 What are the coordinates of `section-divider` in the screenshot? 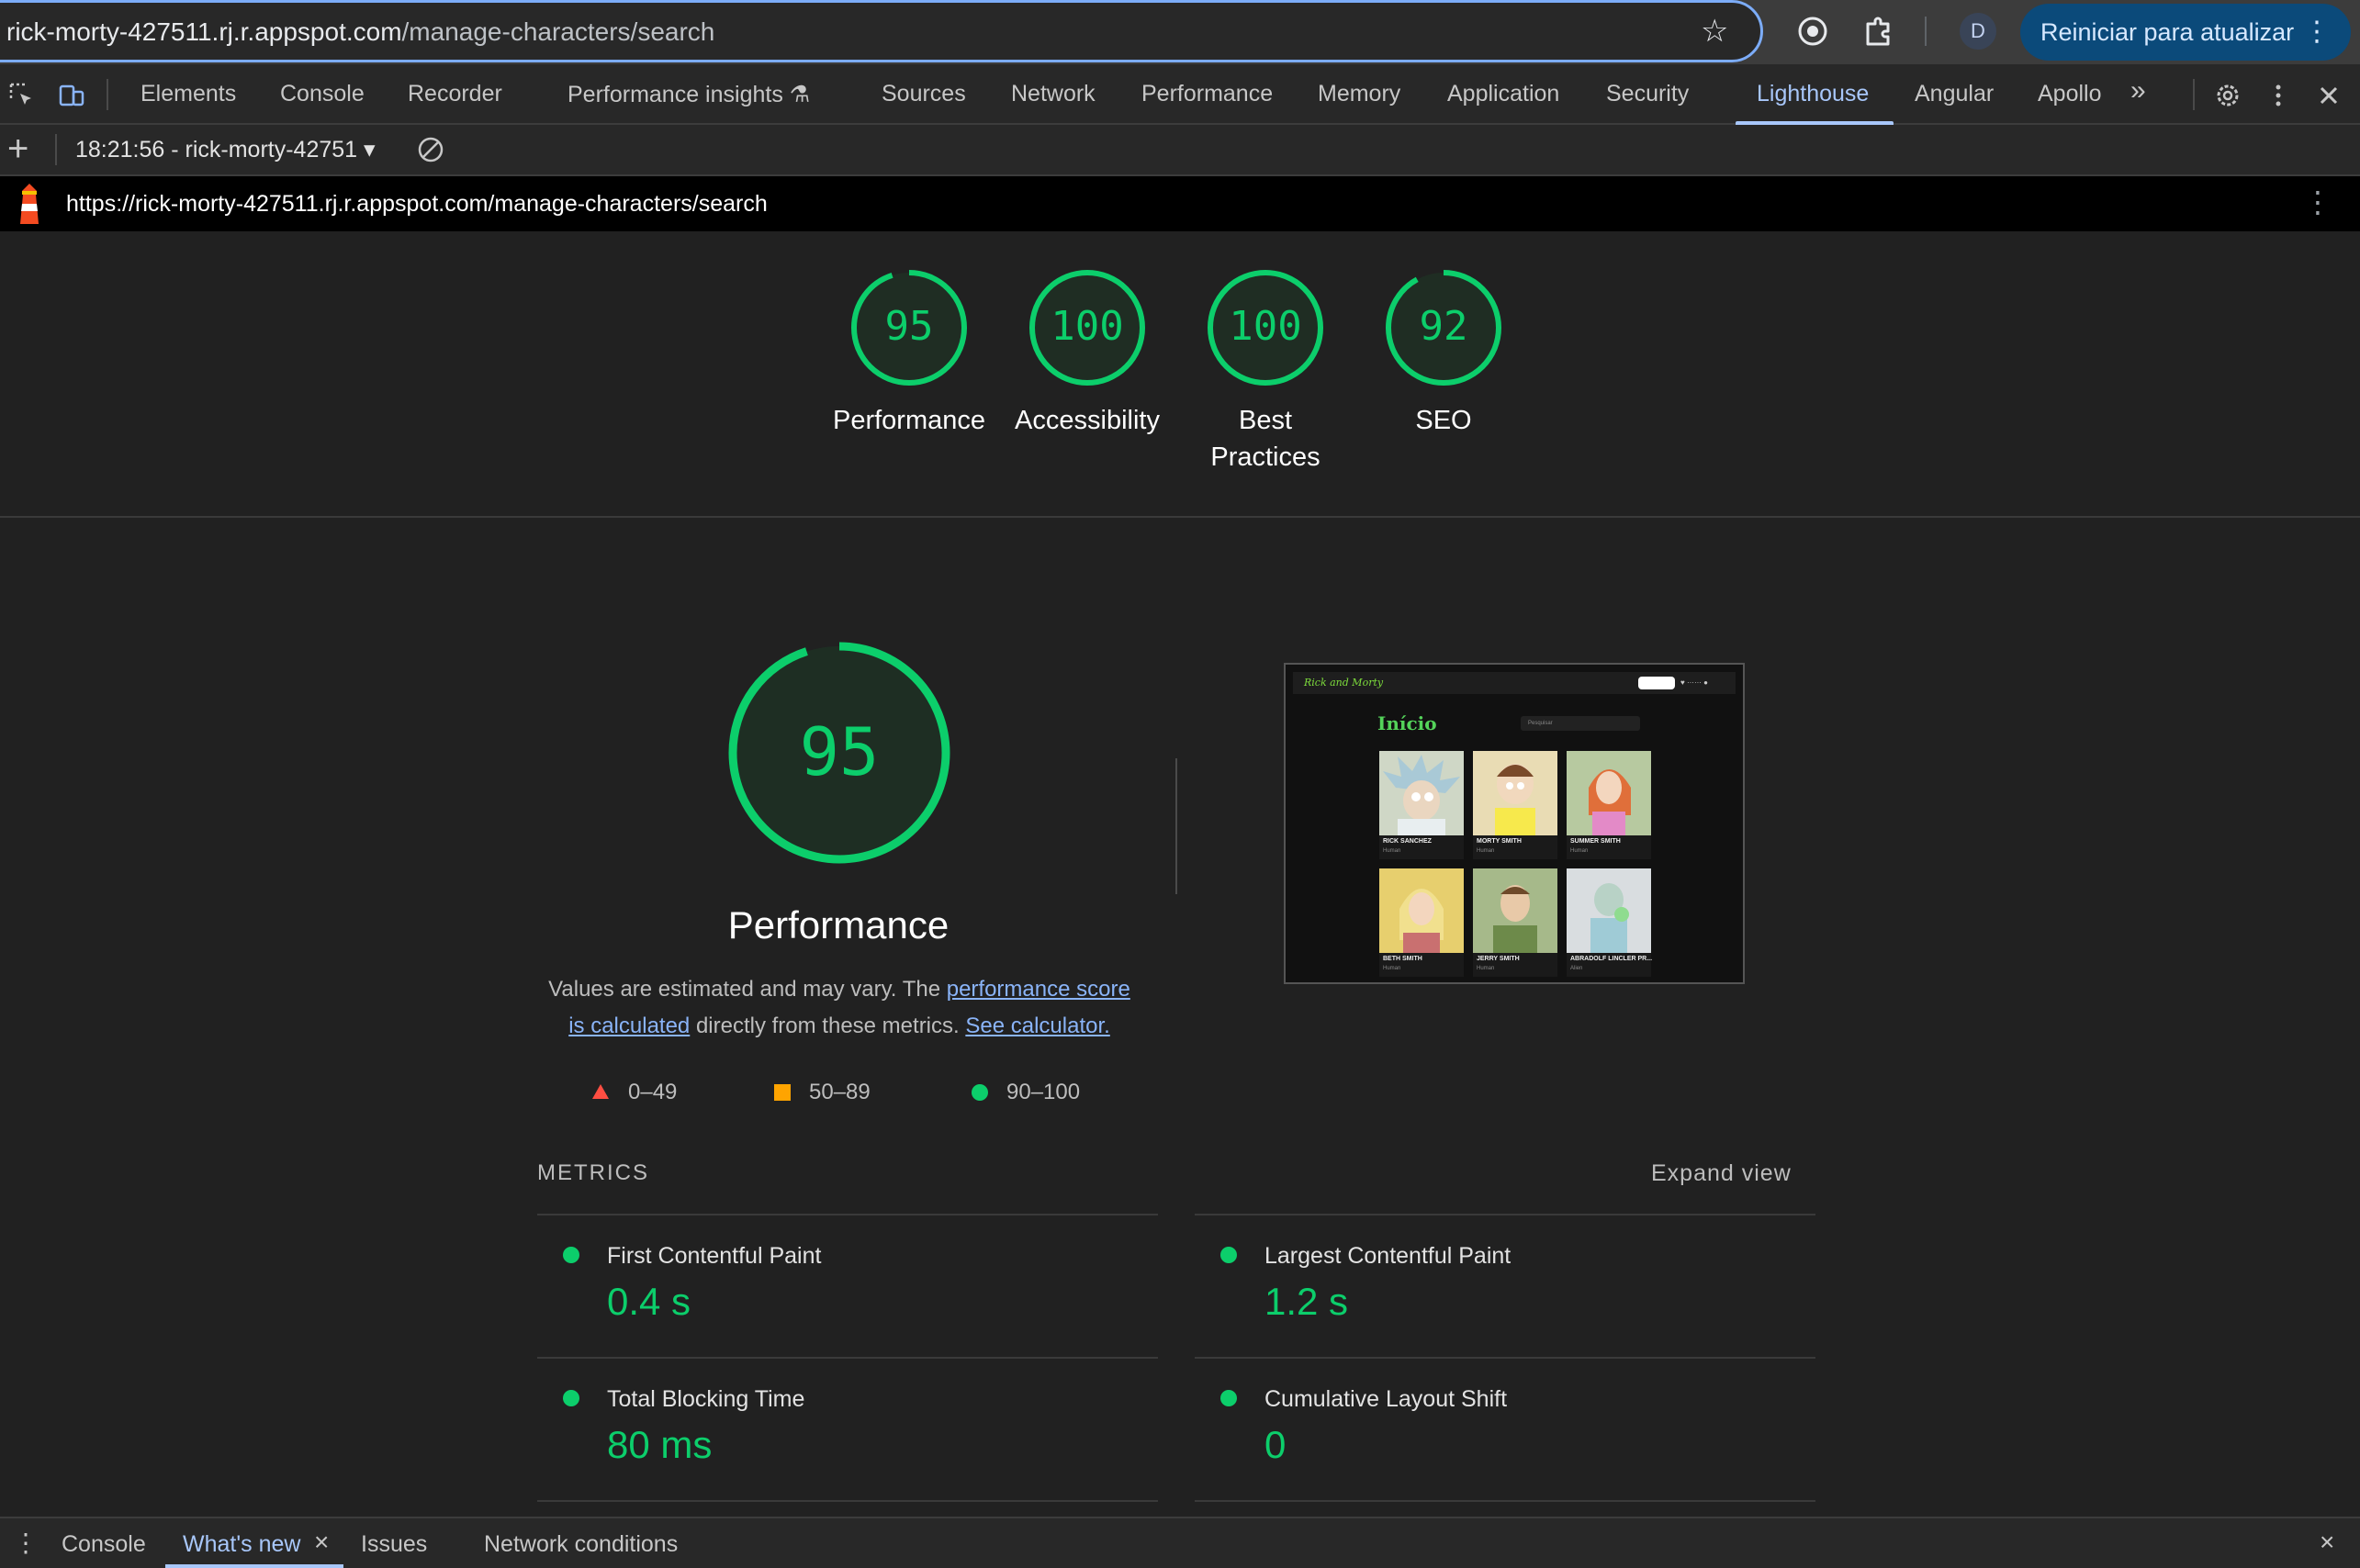 It's located at (1176, 826).